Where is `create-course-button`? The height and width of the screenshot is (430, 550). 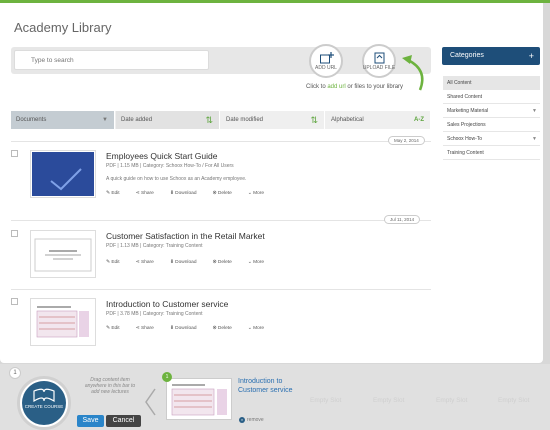 create-course-button is located at coordinates (44, 403).